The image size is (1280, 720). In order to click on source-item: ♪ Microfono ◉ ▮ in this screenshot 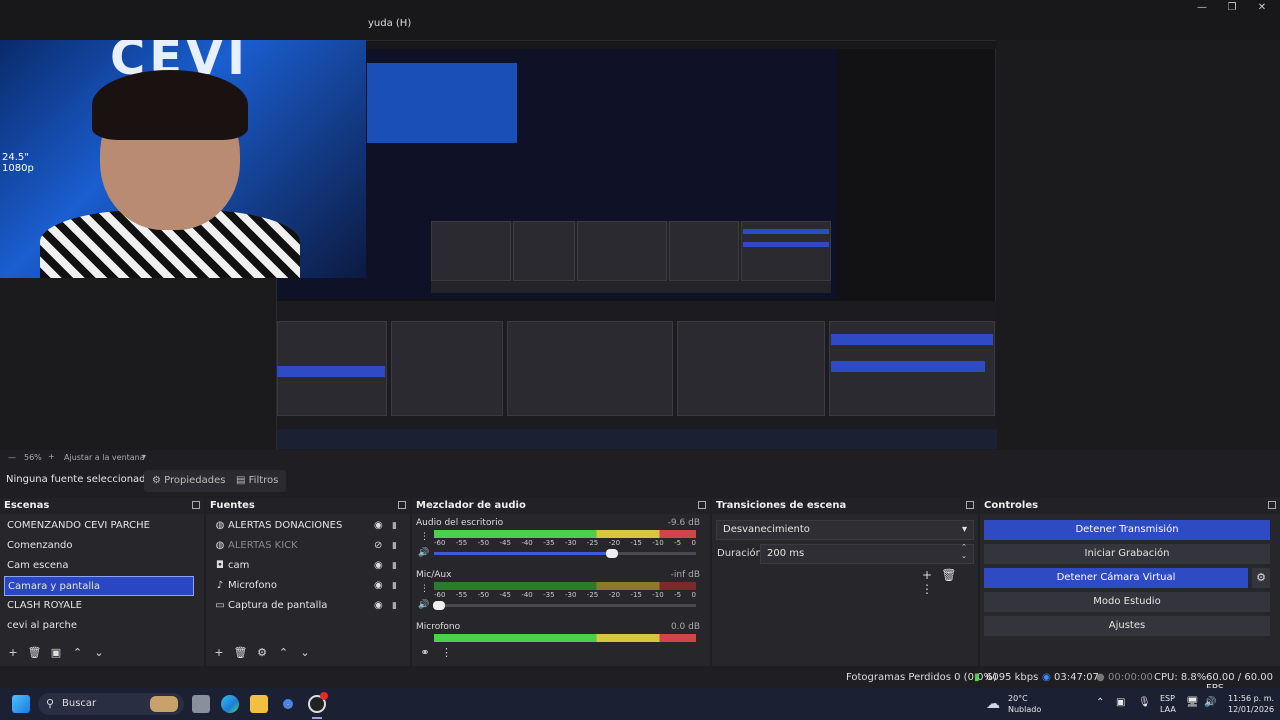, I will do `click(306, 586)`.